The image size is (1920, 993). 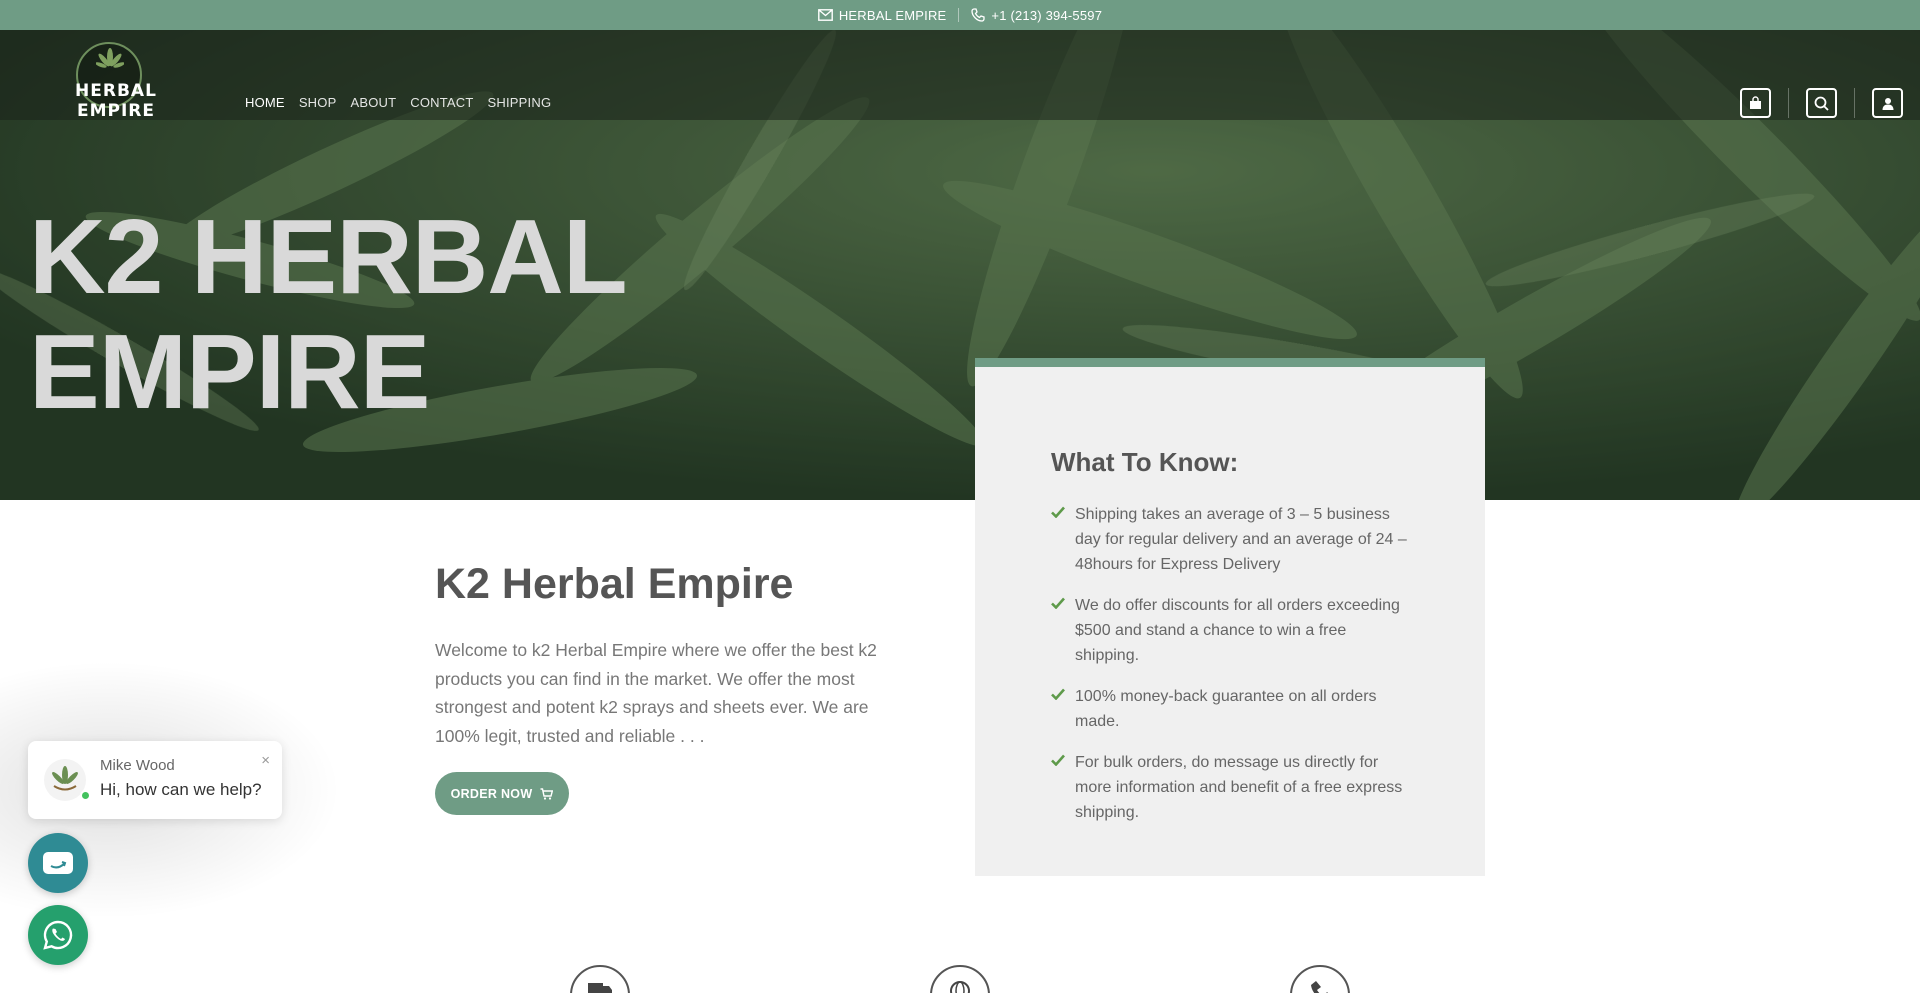 I want to click on chat-icon, so click(x=58, y=863).